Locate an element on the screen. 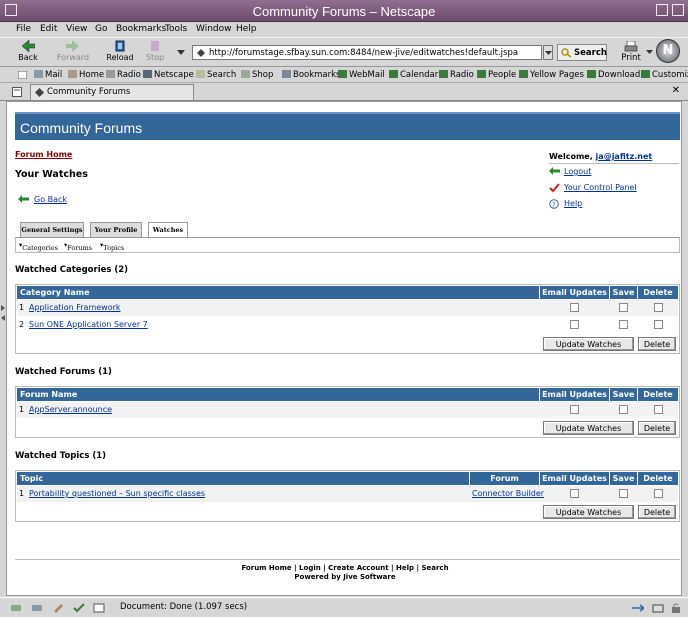  menu-file: File is located at coordinates (23, 29).